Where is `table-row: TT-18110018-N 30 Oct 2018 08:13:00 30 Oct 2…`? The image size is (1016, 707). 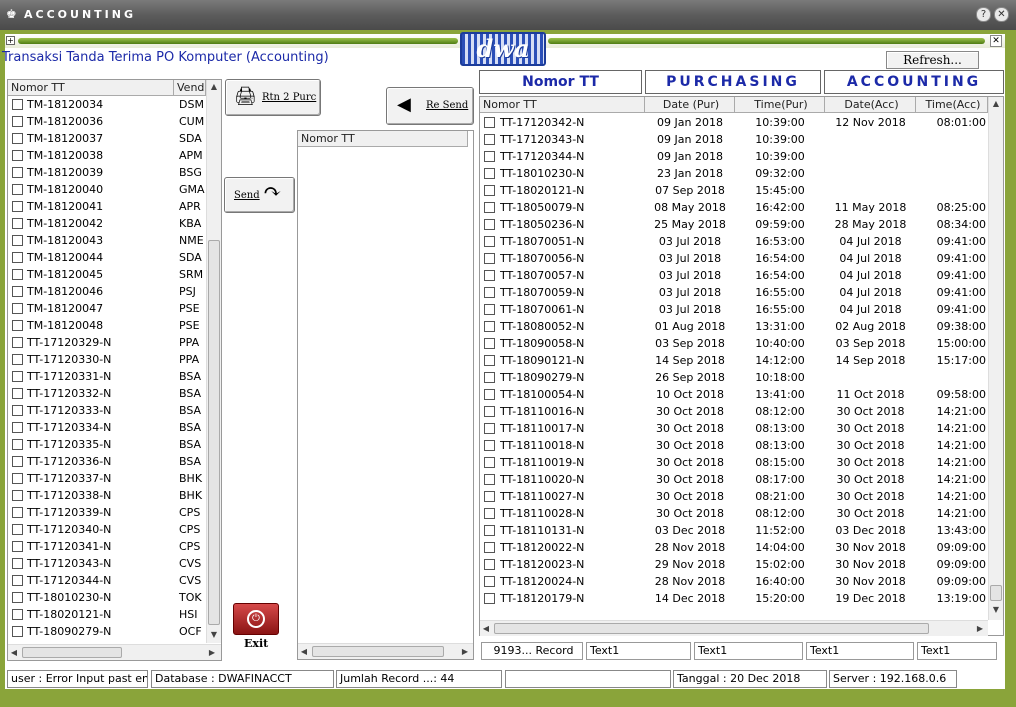 table-row: TT-18110018-N 30 Oct 2018 08:13:00 30 Oct 2… is located at coordinates (734, 445).